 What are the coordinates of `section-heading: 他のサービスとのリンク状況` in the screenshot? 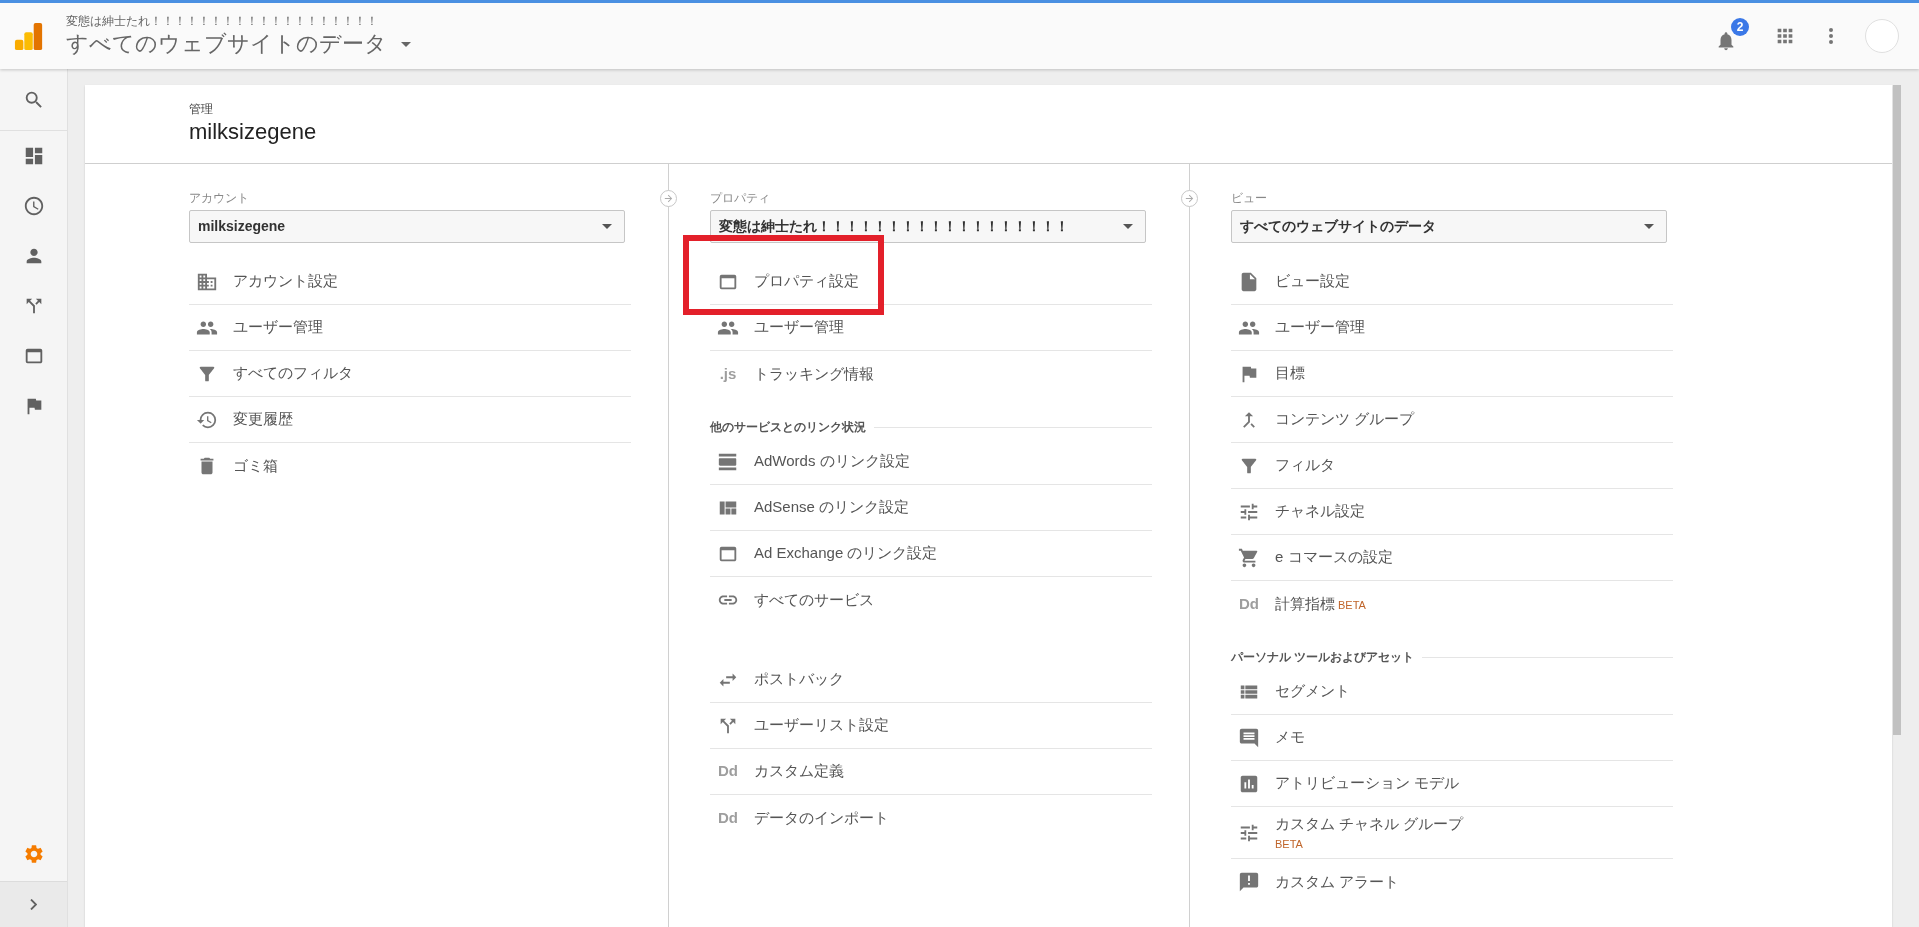 It's located at (788, 427).